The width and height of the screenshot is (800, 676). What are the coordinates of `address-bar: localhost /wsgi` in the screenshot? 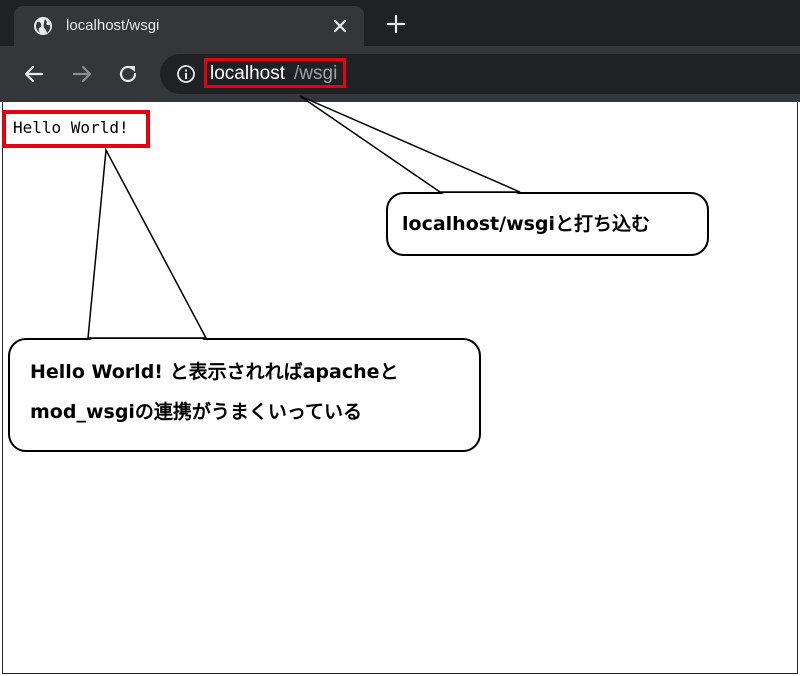 It's located at (480, 74).